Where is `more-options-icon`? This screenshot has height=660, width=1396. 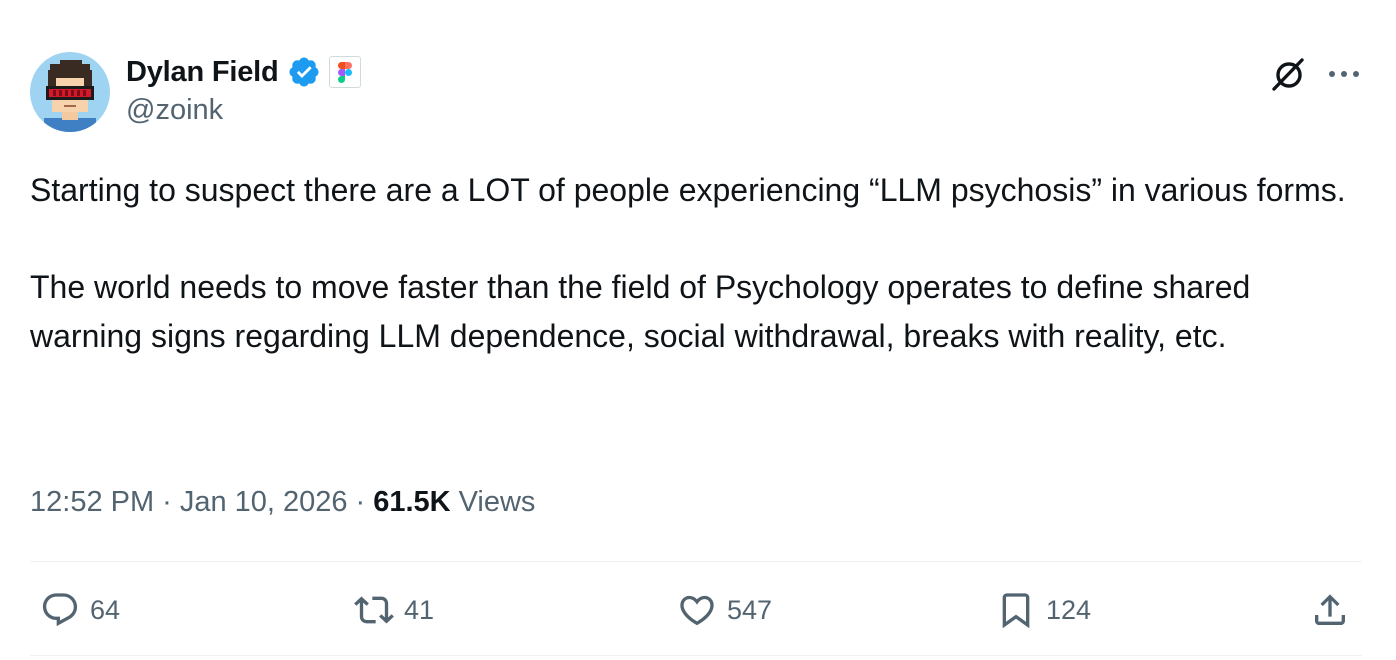
more-options-icon is located at coordinates (1344, 74).